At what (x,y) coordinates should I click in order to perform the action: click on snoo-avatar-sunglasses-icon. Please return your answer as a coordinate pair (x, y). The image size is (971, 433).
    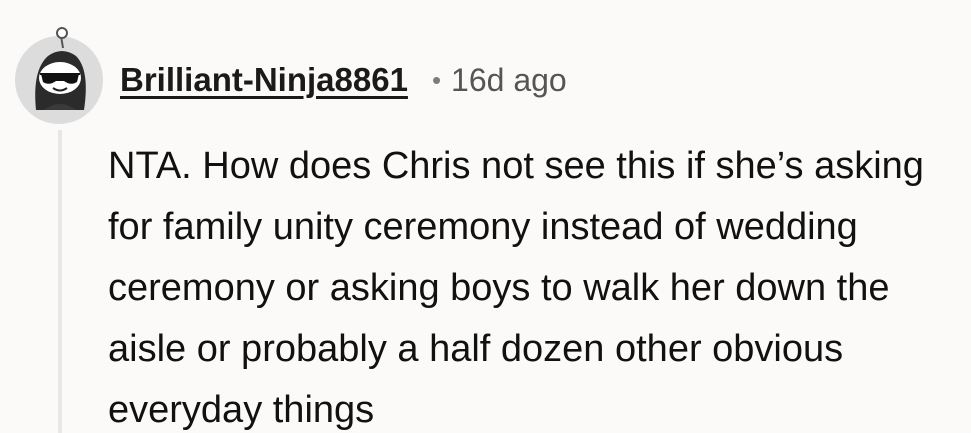
    Looking at the image, I should click on (59, 75).